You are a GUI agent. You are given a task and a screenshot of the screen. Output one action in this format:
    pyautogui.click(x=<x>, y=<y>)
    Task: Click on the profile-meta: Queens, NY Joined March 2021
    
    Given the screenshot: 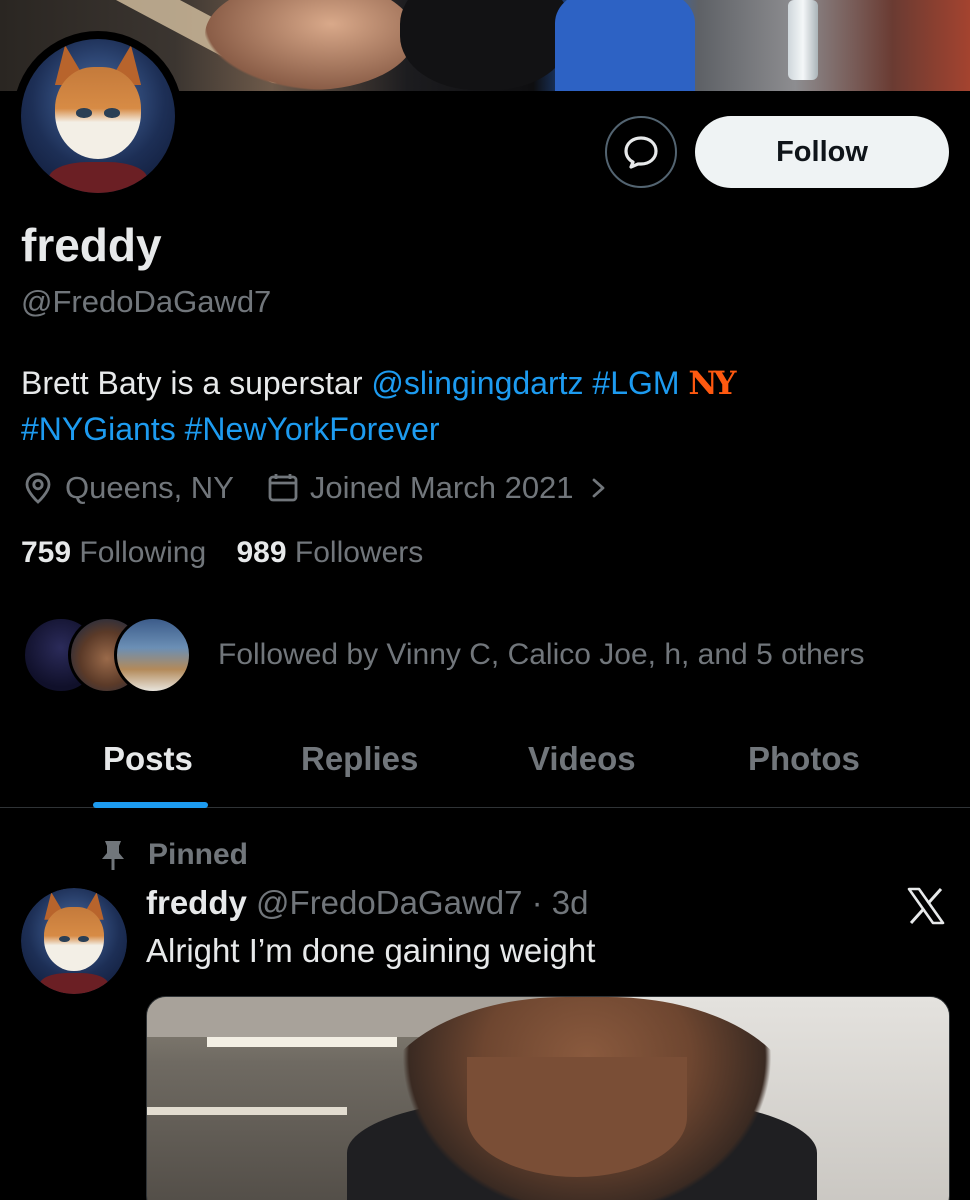 What is the action you would take?
    pyautogui.click(x=332, y=488)
    